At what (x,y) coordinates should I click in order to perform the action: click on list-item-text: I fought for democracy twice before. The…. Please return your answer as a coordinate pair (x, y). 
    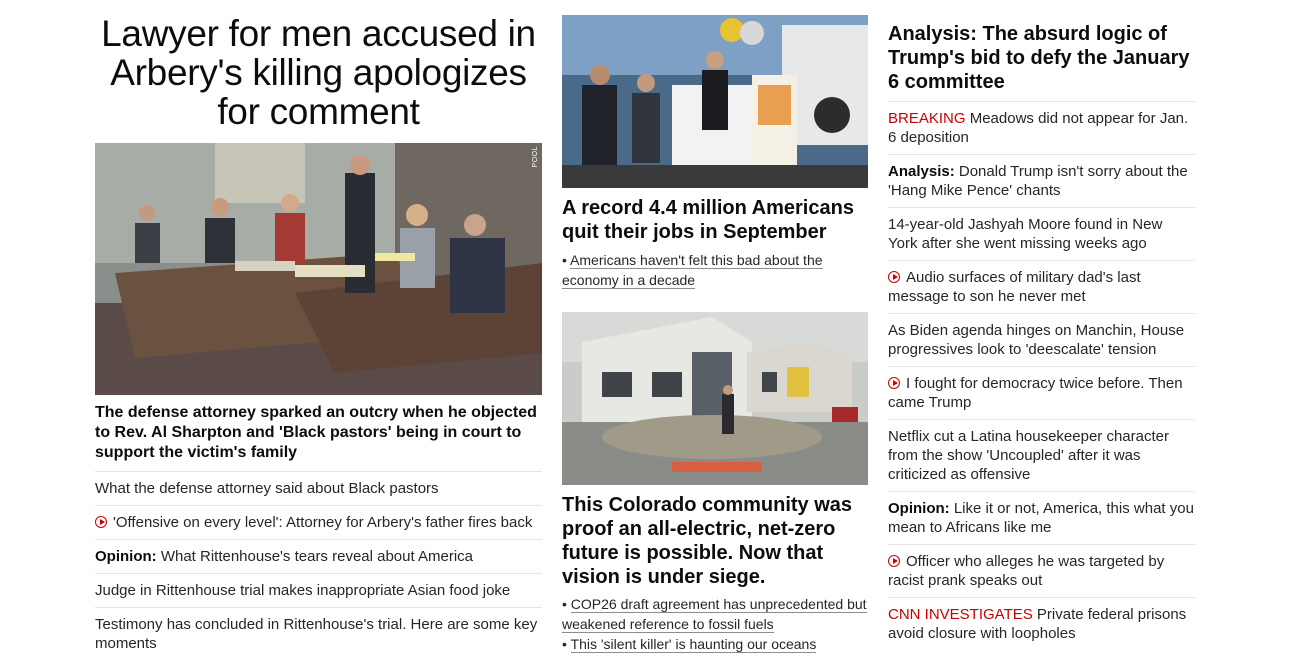
    Looking at the image, I should click on (1035, 393).